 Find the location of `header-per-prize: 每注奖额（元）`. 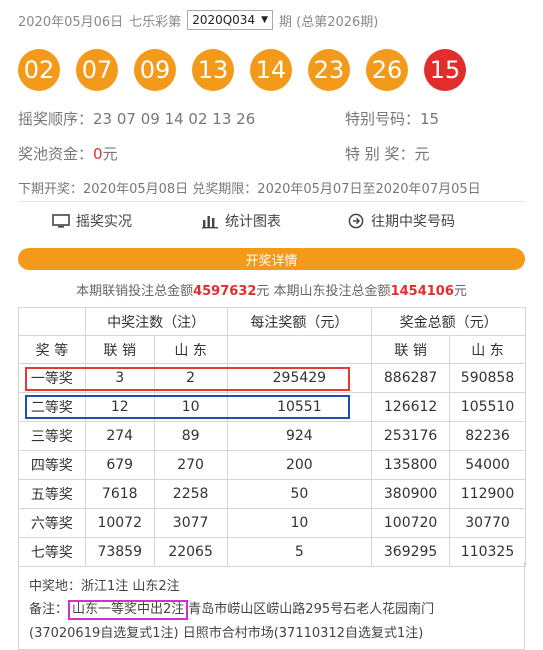

header-per-prize: 每注奖额（元） is located at coordinates (299, 321).